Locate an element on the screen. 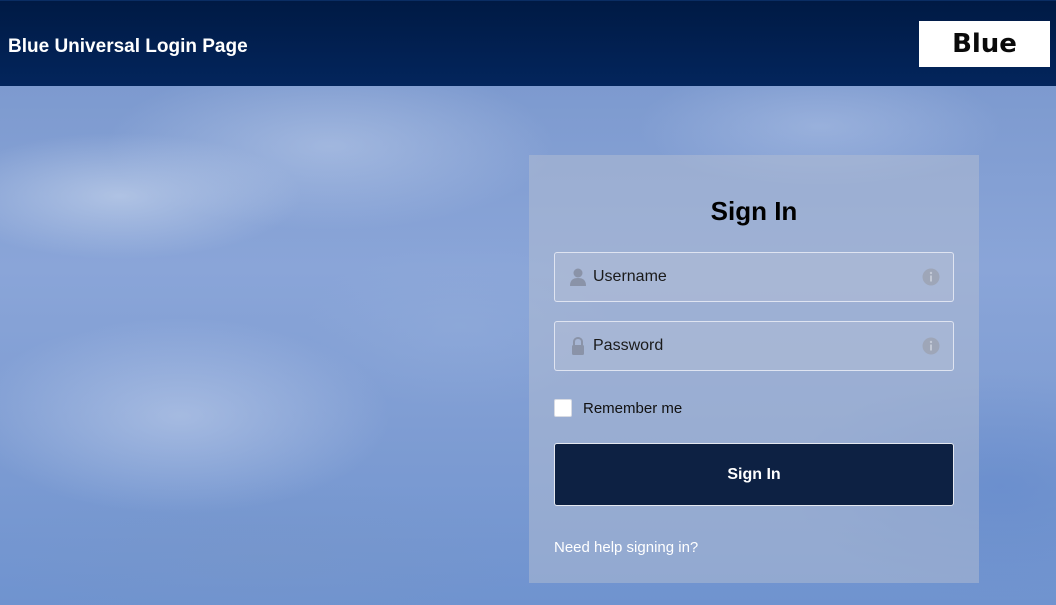 Image resolution: width=1056 pixels, height=605 pixels. page-title: Blue Universal Login Page is located at coordinates (128, 46).